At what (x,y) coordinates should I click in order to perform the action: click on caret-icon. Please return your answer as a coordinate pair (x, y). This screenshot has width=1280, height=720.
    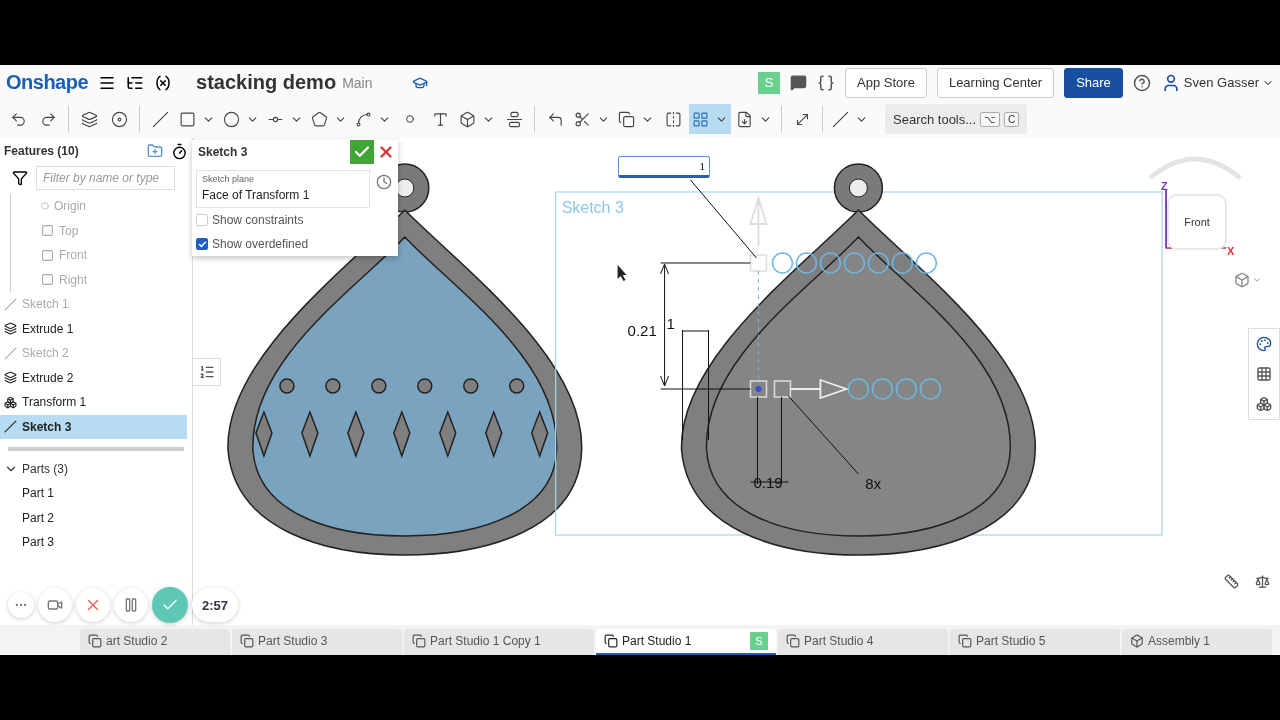
    Looking at the image, I should click on (1257, 280).